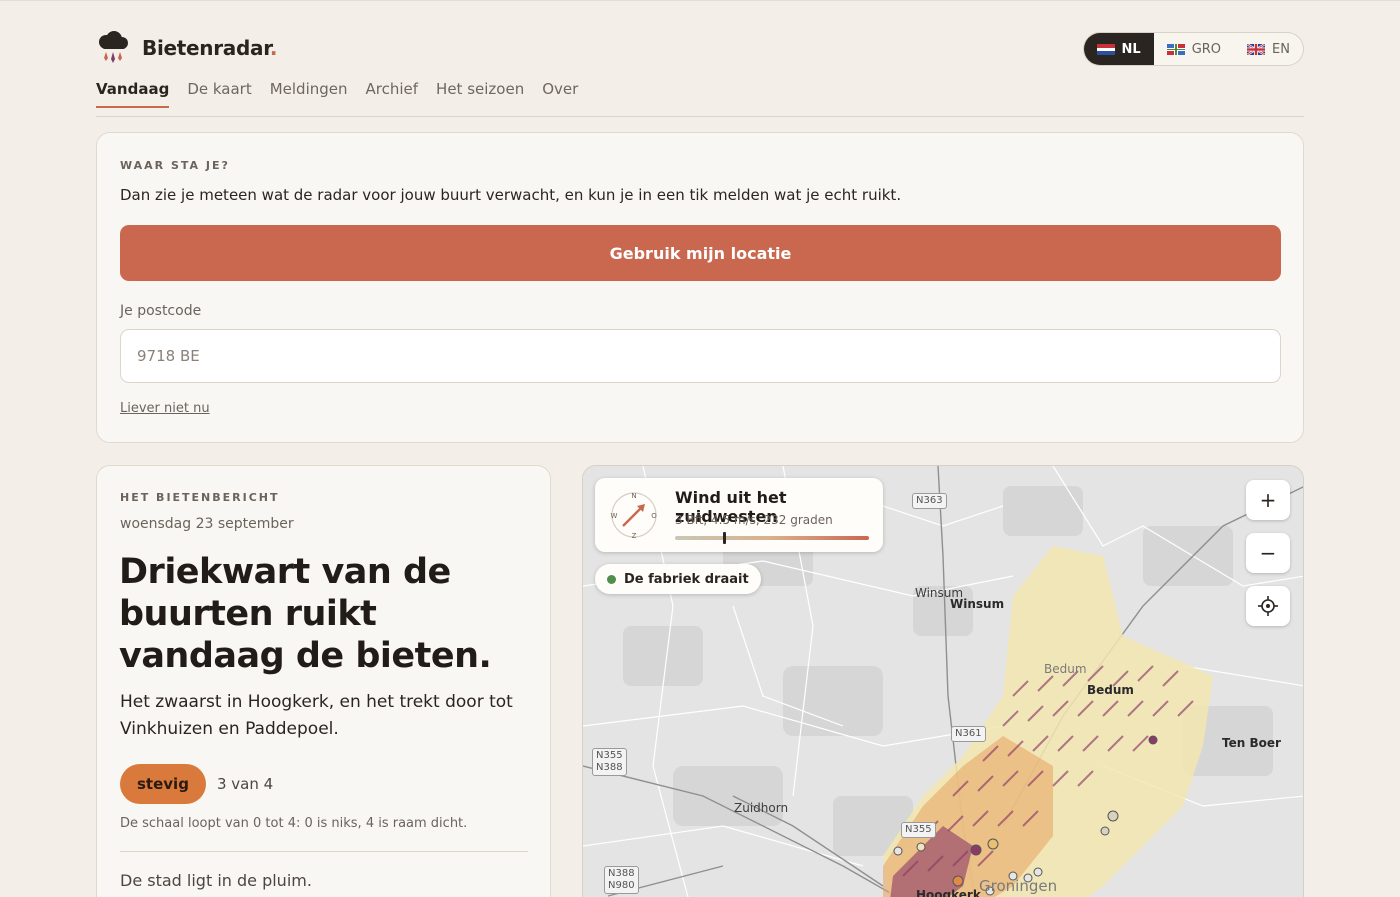 The image size is (1400, 897). Describe the element at coordinates (1105, 49) in the screenshot. I see `nl-flag-icon` at that location.